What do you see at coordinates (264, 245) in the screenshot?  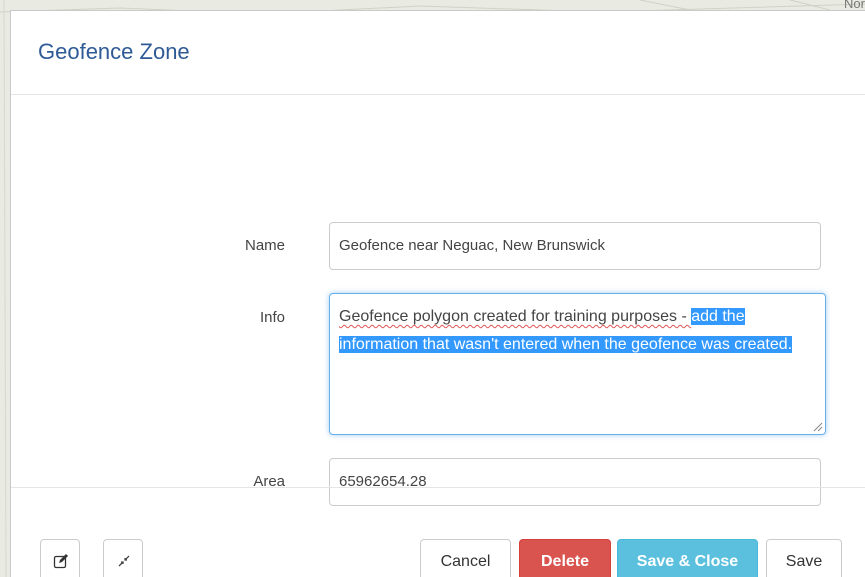 I see `name-label: Name` at bounding box center [264, 245].